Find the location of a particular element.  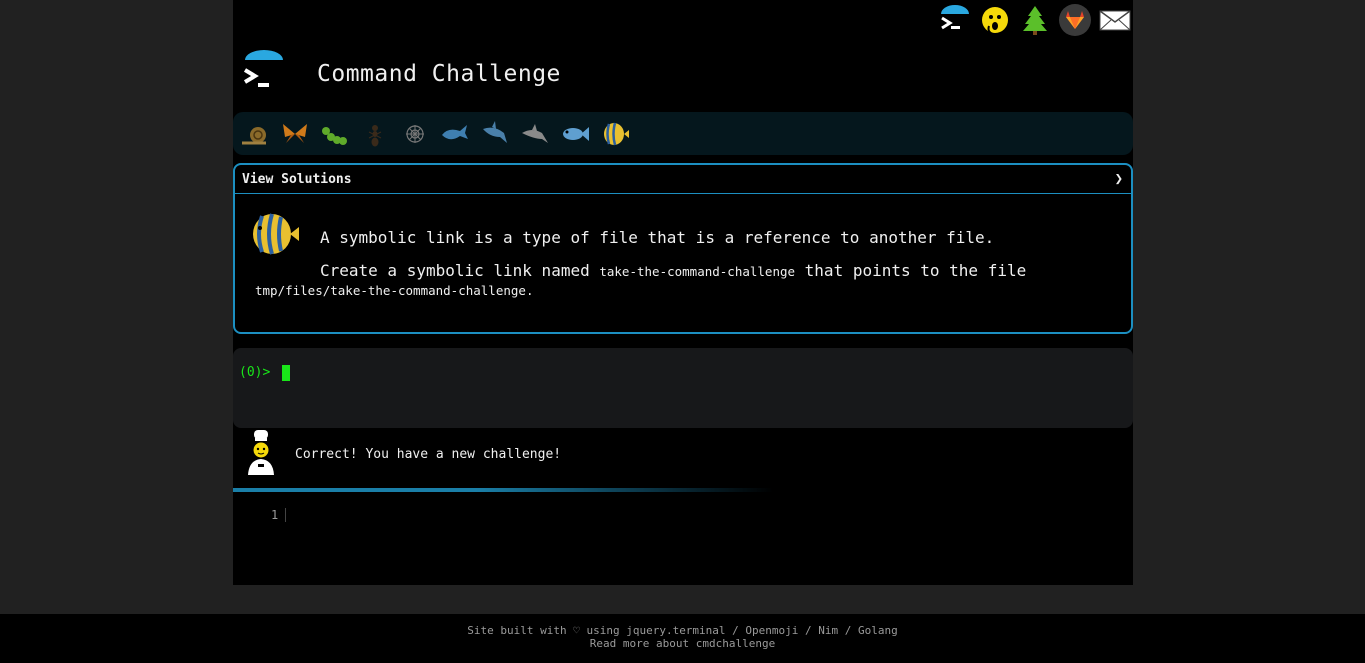

footer-about-link: Read more about cmdchallenge is located at coordinates (682, 643).